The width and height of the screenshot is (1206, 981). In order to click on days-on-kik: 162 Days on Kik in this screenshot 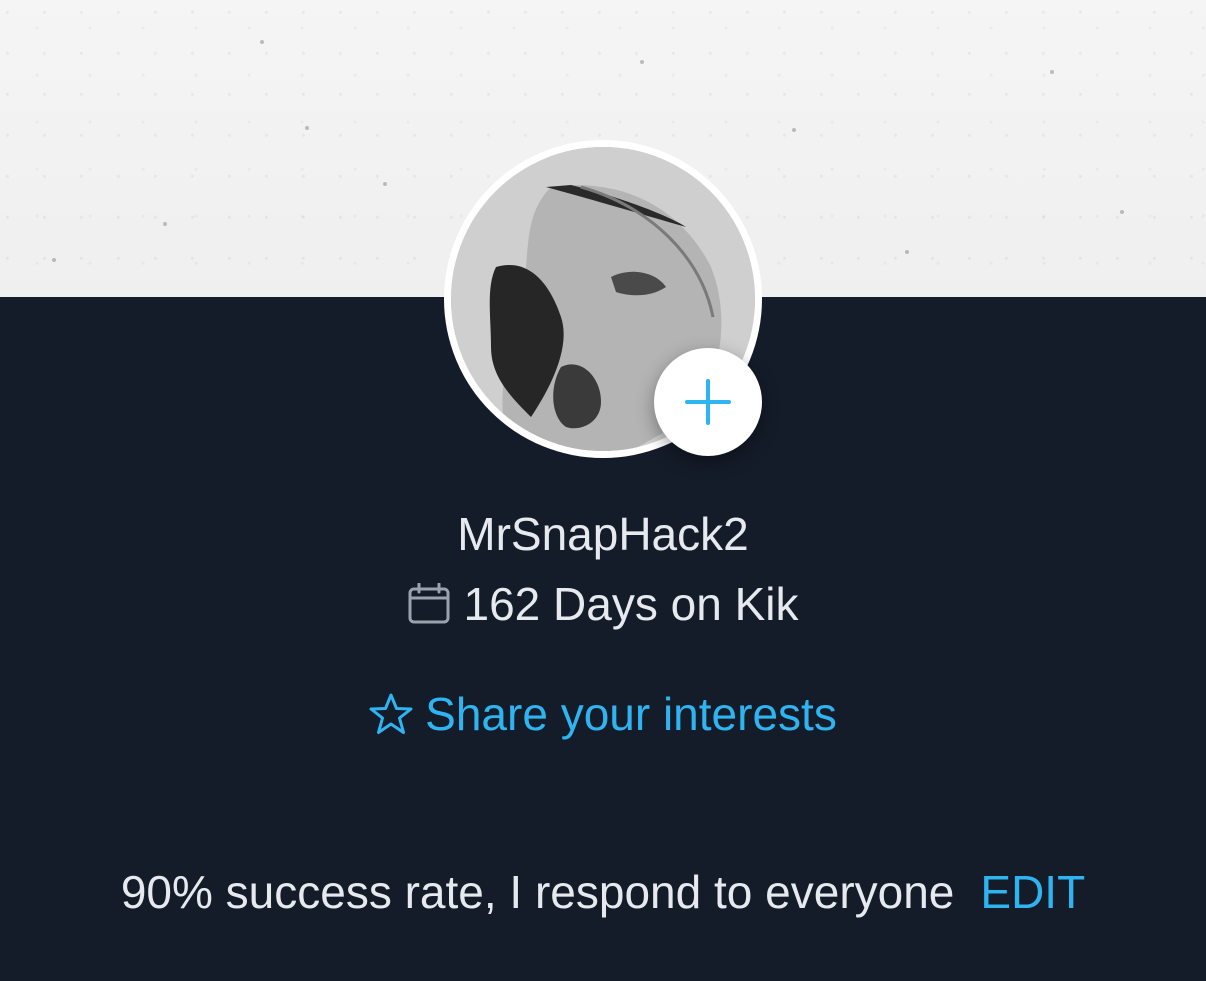, I will do `click(603, 604)`.